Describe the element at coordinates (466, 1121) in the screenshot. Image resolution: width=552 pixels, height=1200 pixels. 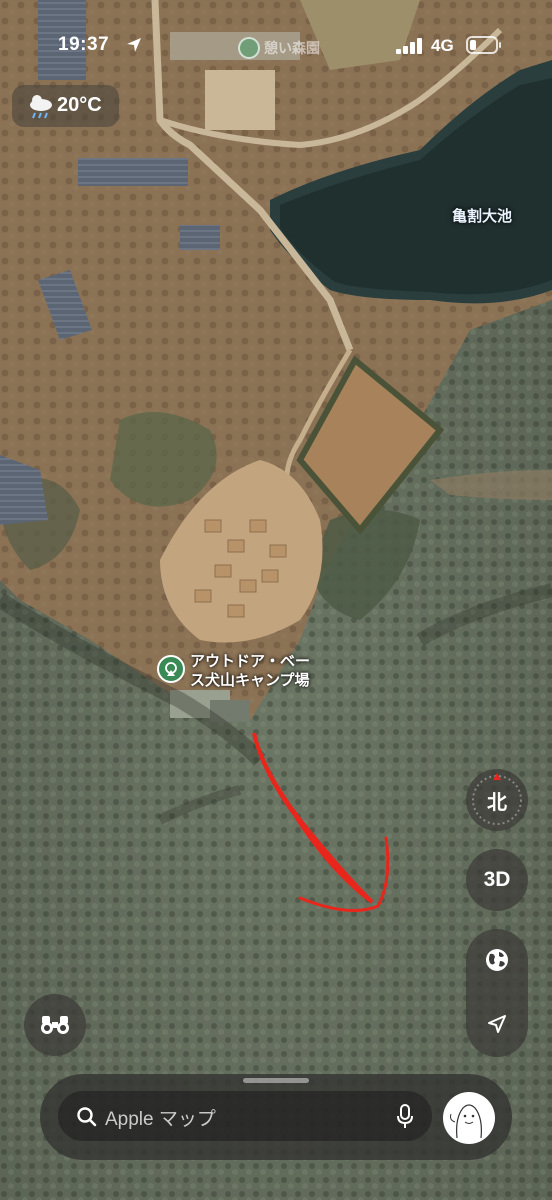
I see `avatar-drawing` at that location.